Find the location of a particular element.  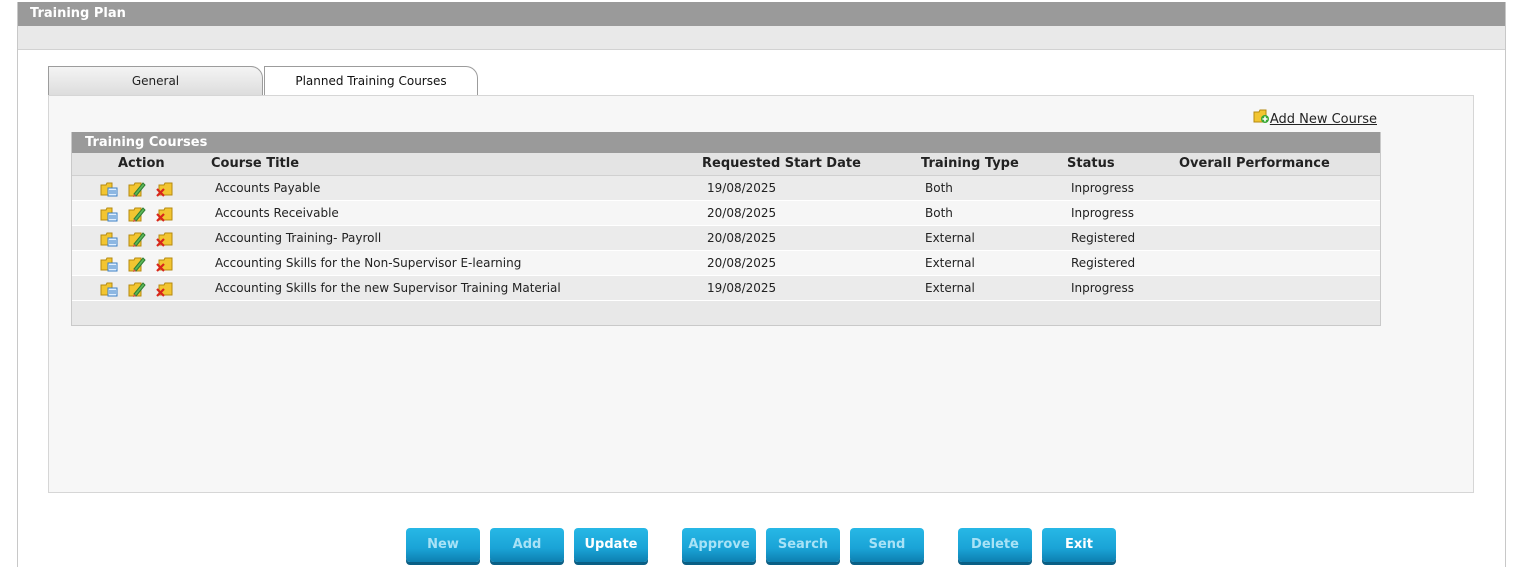

col-status: Status is located at coordinates (1091, 164).